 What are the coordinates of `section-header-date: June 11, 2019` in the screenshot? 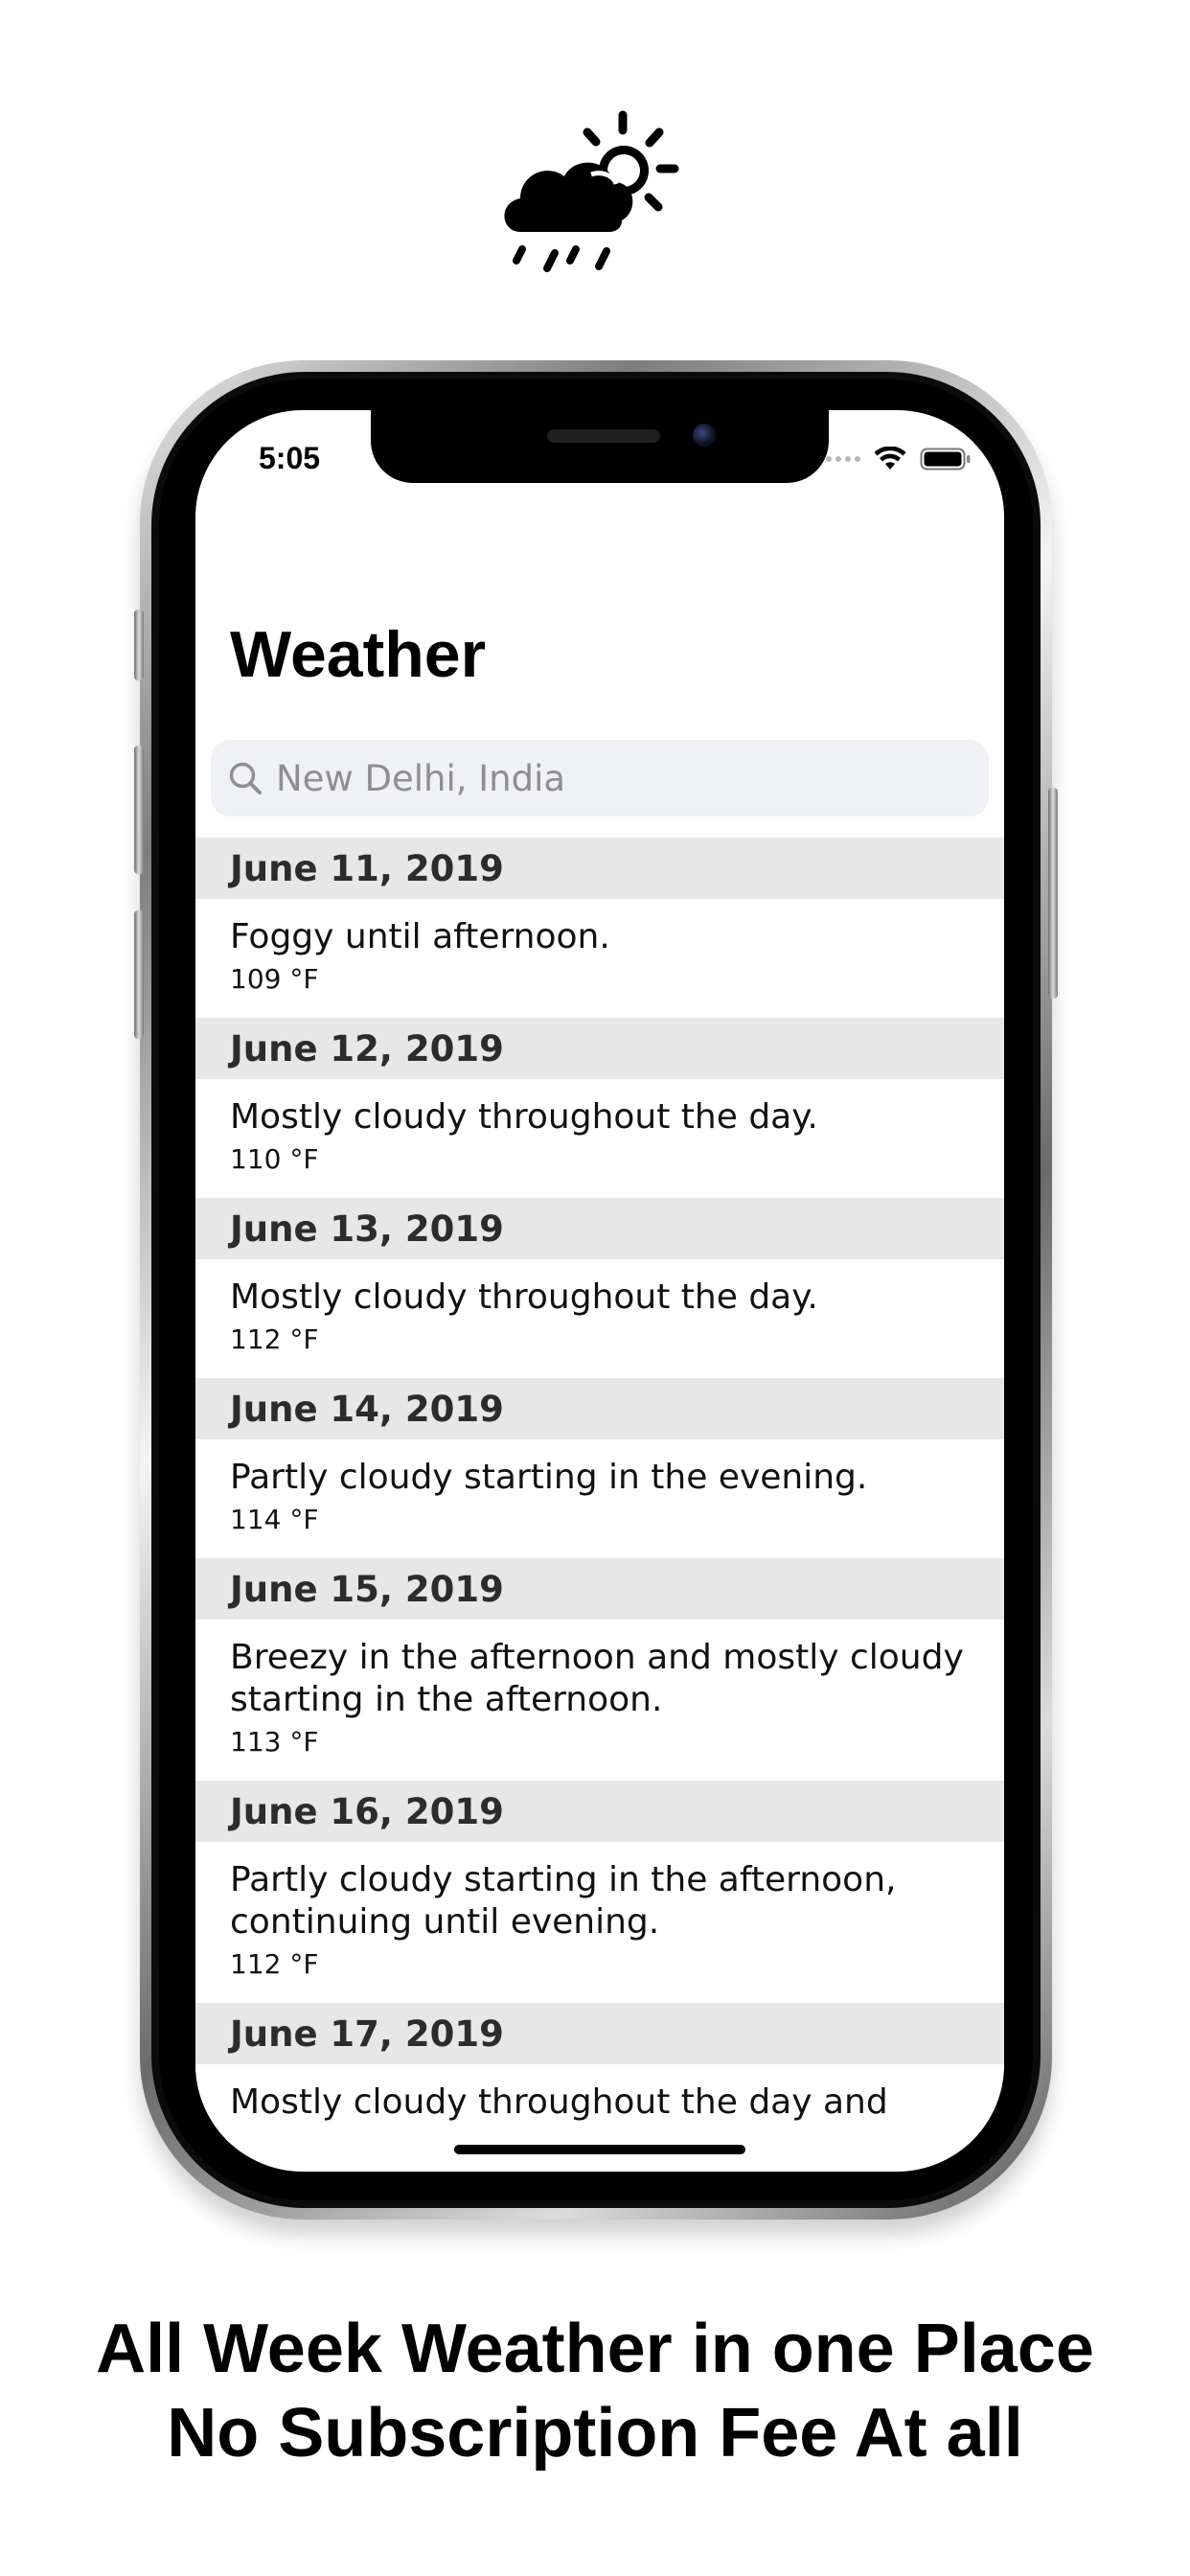 It's located at (600, 868).